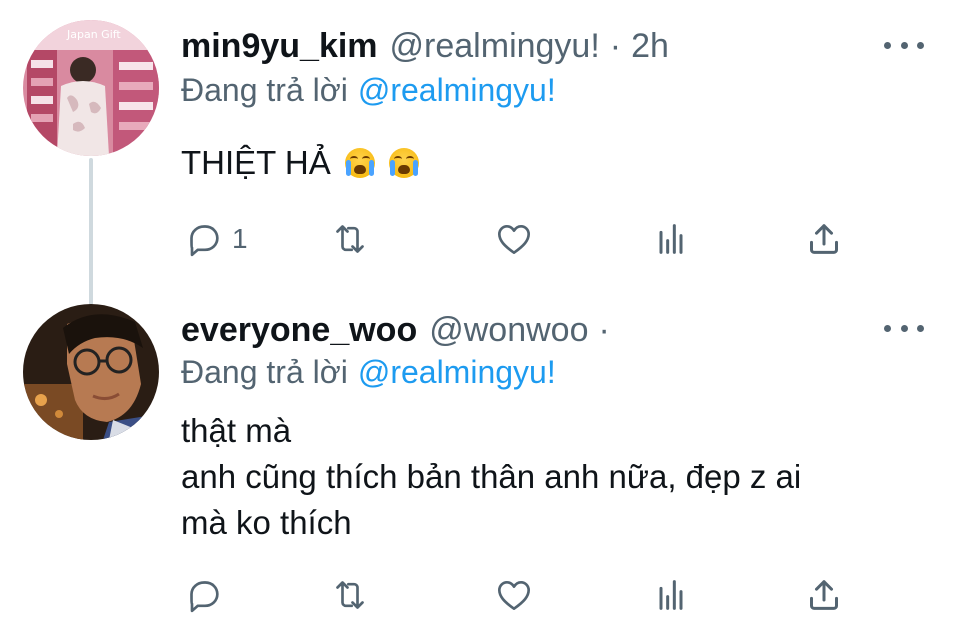 Image resolution: width=960 pixels, height=636 pixels. I want to click on avatar: Japan Gift, so click(91, 88).